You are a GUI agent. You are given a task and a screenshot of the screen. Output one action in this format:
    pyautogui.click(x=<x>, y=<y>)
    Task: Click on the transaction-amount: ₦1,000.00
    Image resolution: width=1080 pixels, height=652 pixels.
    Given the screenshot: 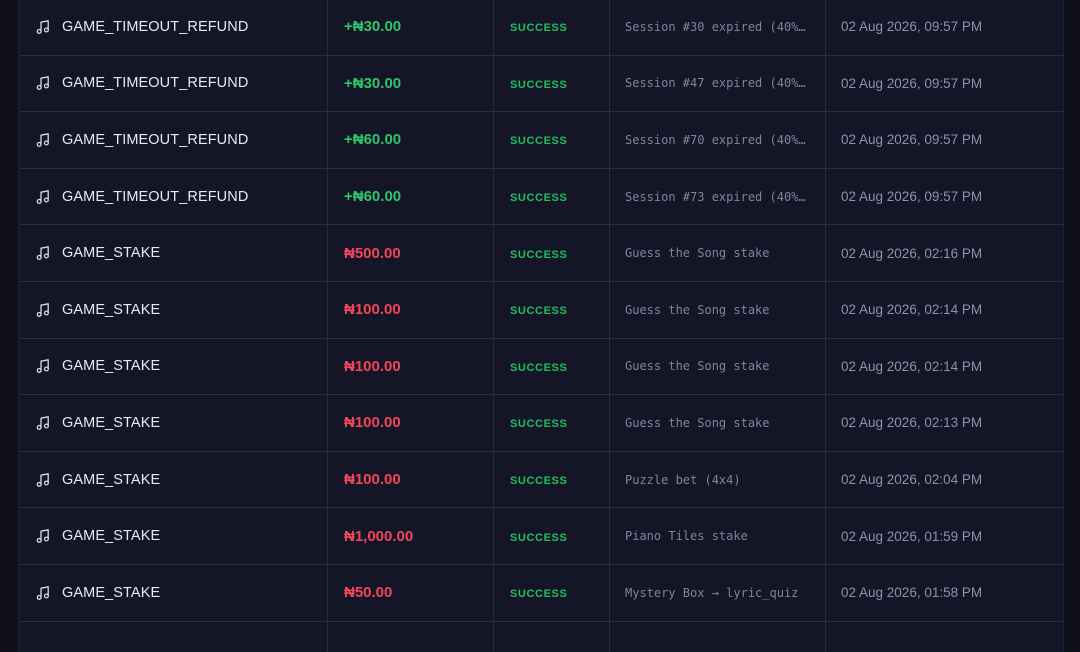 What is the action you would take?
    pyautogui.click(x=379, y=536)
    